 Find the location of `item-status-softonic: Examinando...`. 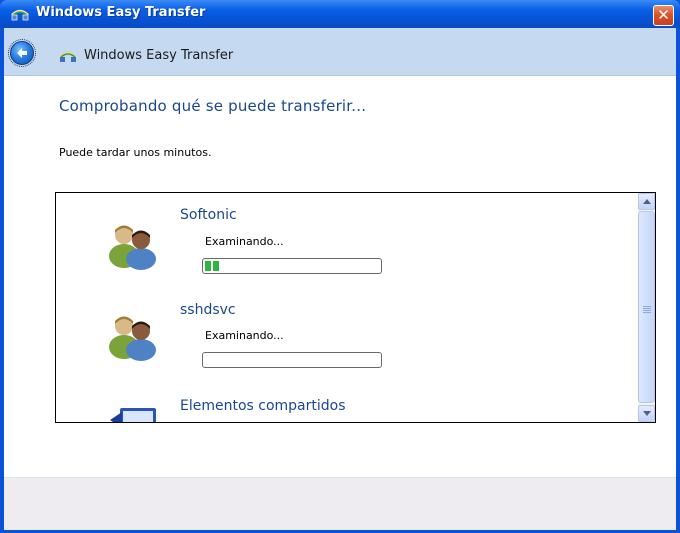

item-status-softonic: Examinando... is located at coordinates (244, 241).